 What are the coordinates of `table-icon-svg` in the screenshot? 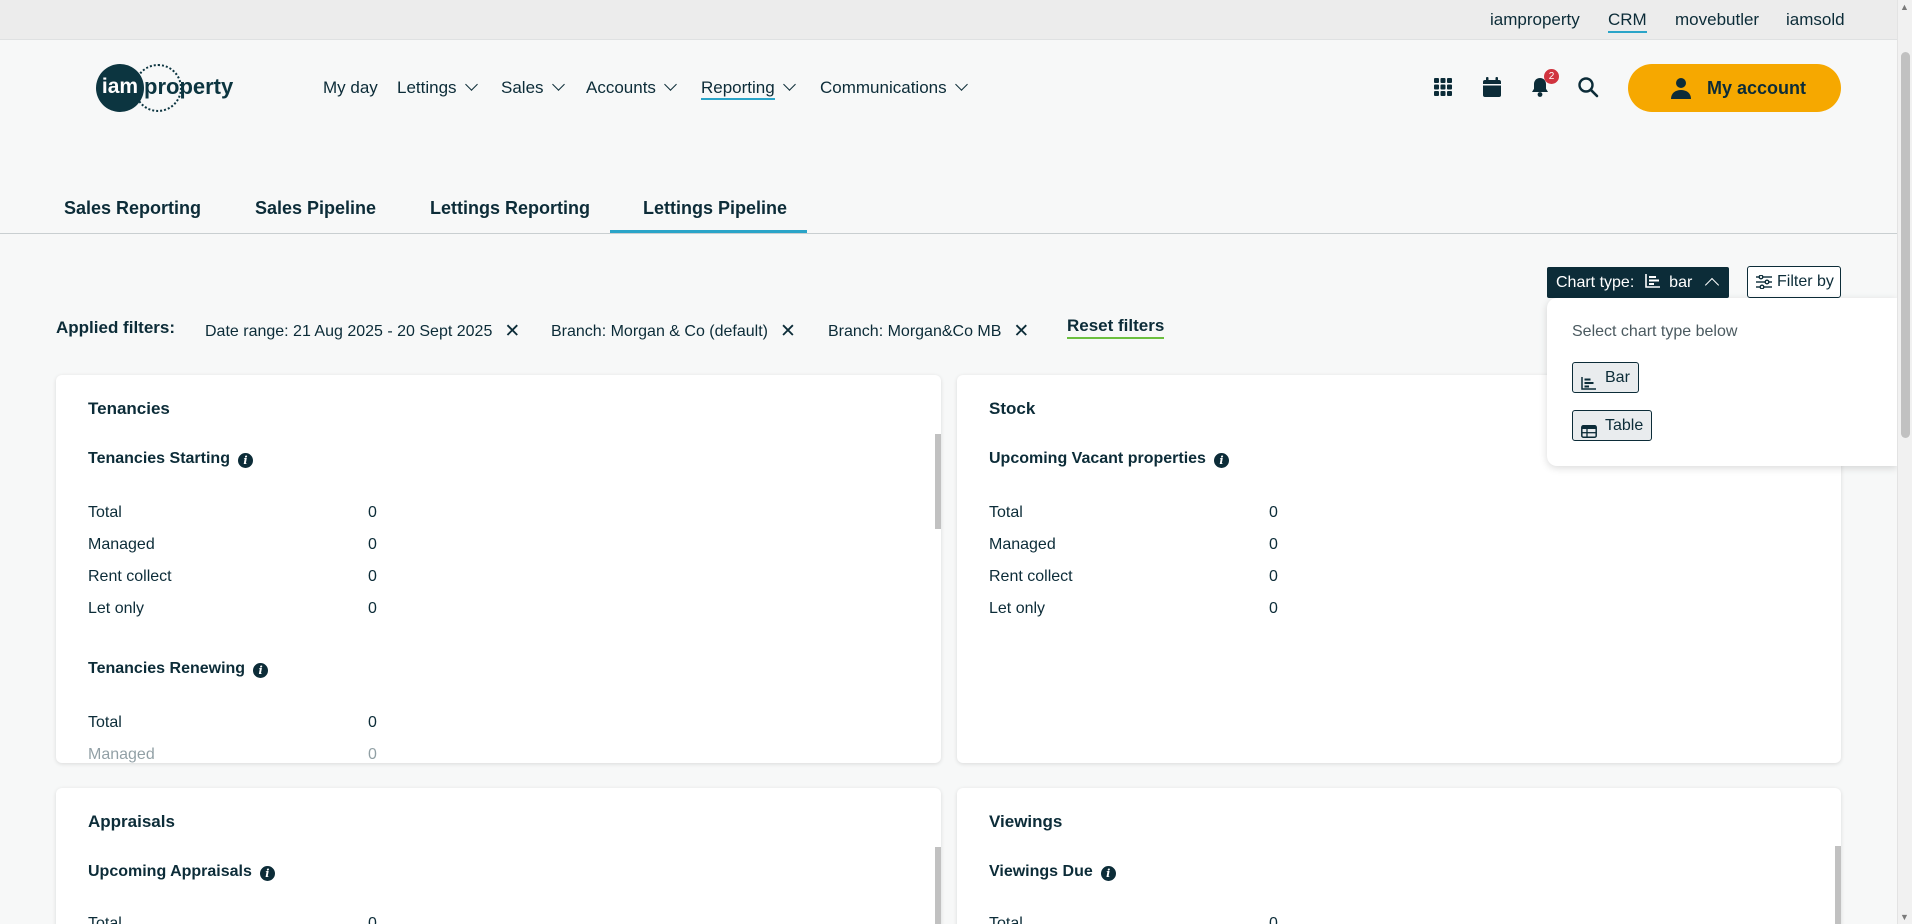 It's located at (1589, 431).